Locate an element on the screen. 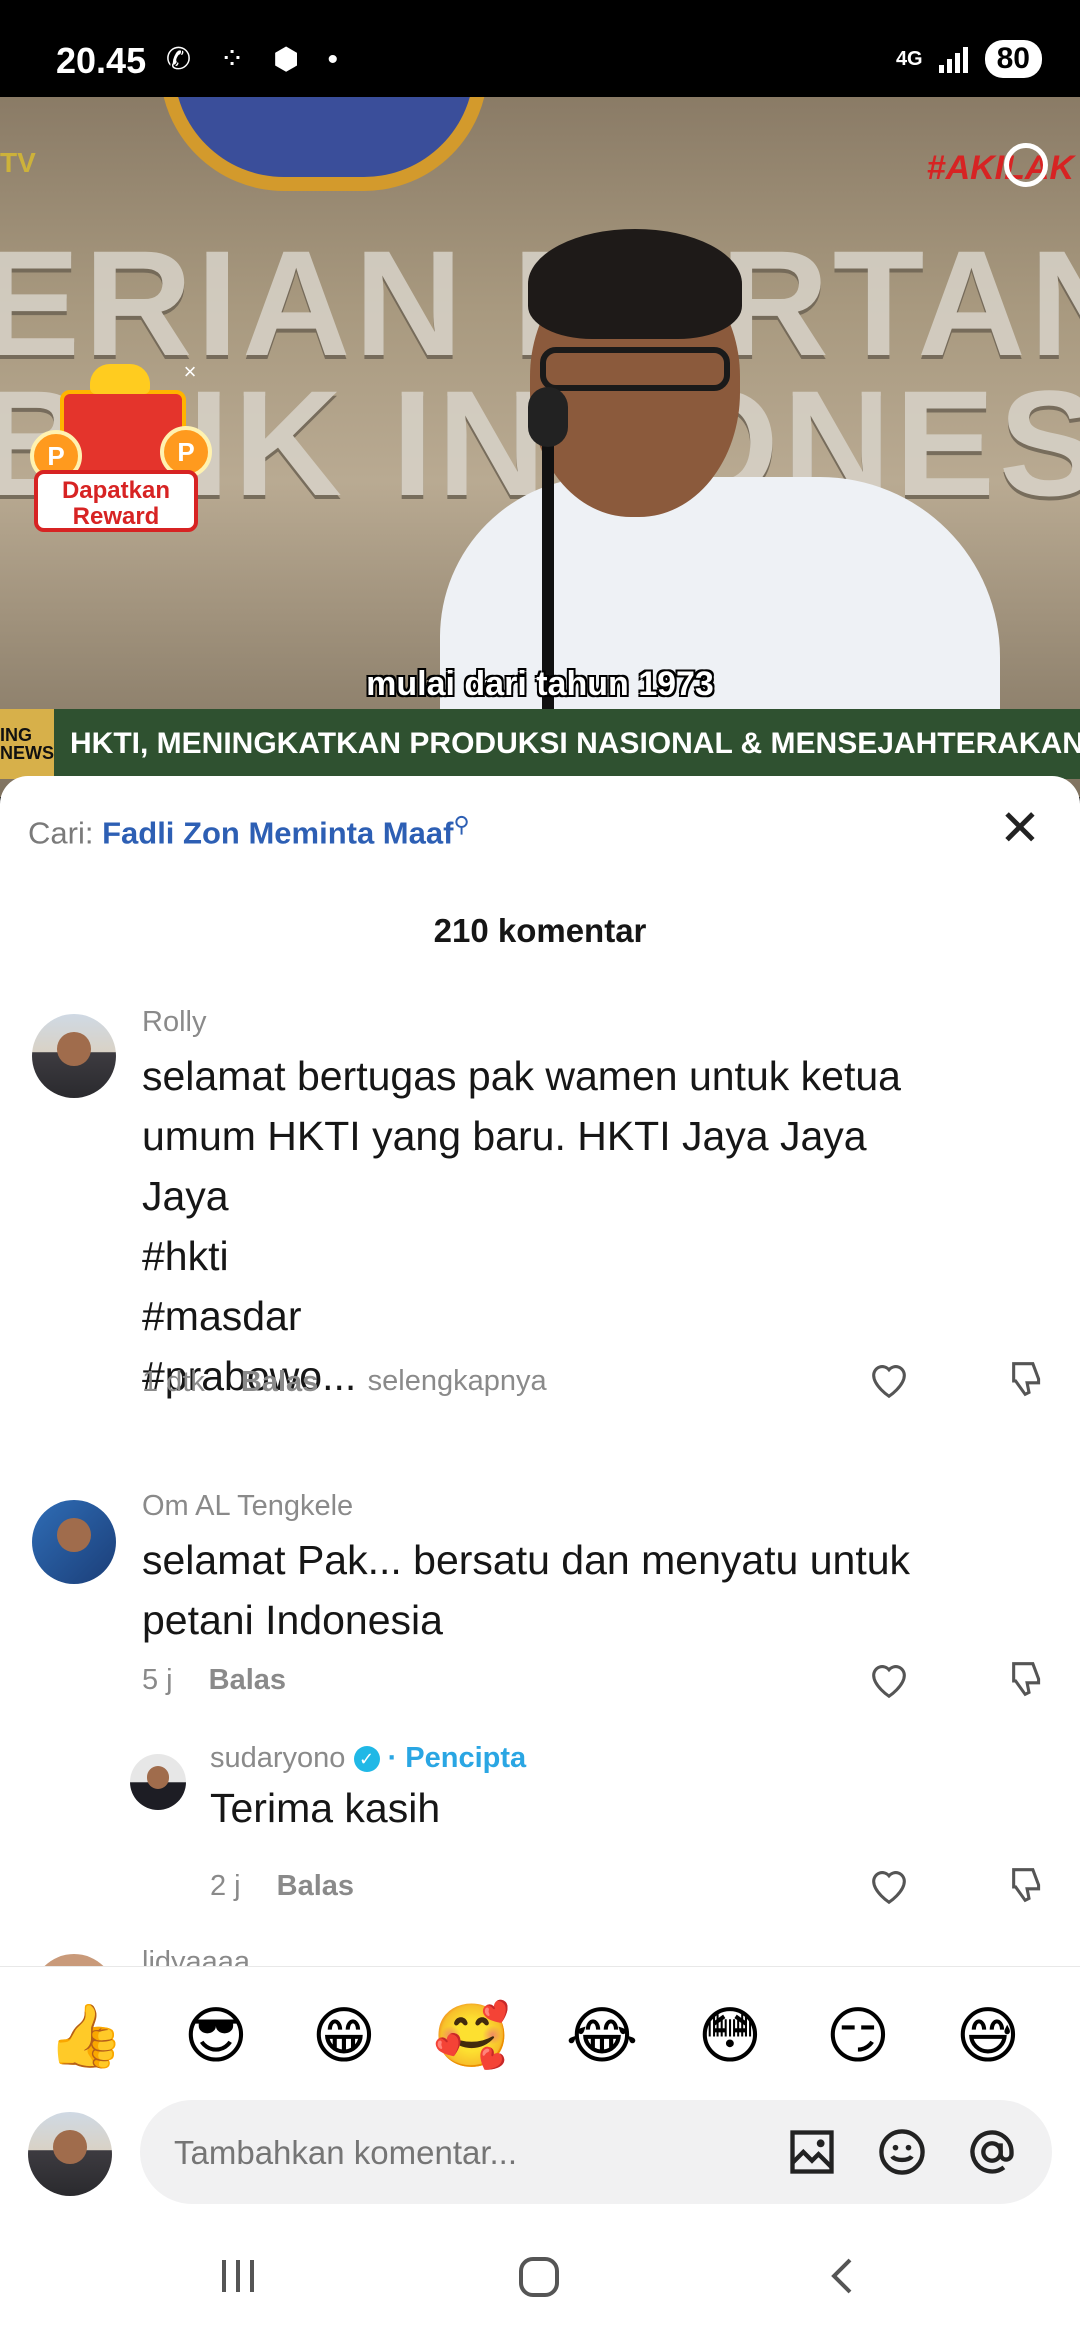 The height and width of the screenshot is (2340, 1080). see-more-link: selengkapnya is located at coordinates (457, 1381).